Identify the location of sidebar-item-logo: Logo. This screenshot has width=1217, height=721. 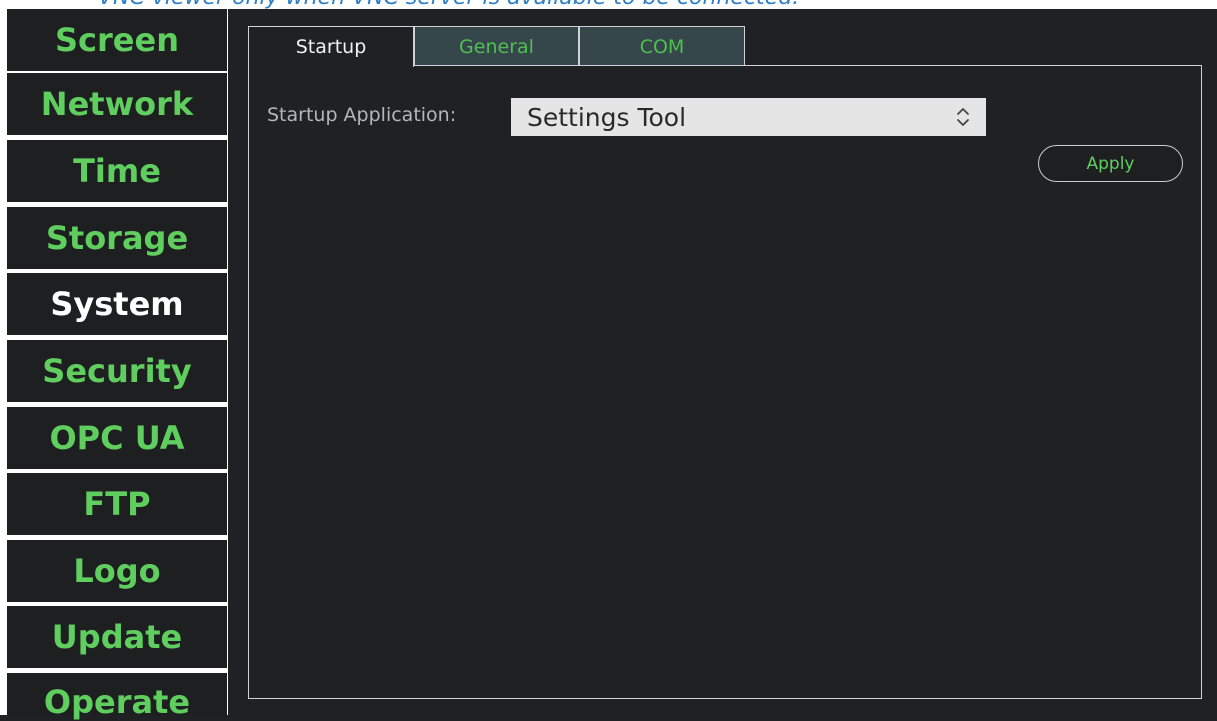
(117, 571).